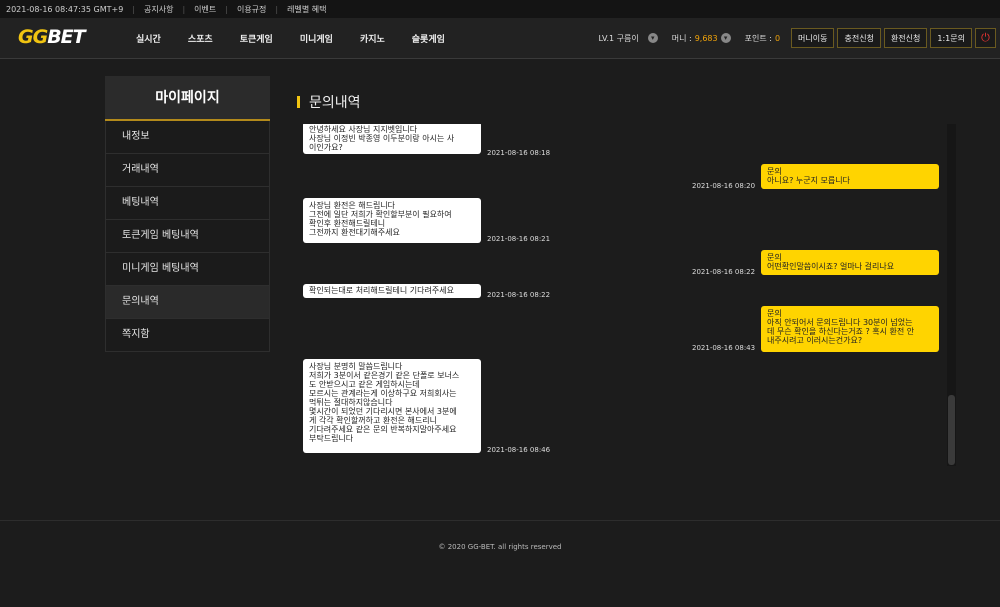 The image size is (1000, 607). What do you see at coordinates (724, 186) in the screenshot?
I see `message-time: 2021-08-16 08:20` at bounding box center [724, 186].